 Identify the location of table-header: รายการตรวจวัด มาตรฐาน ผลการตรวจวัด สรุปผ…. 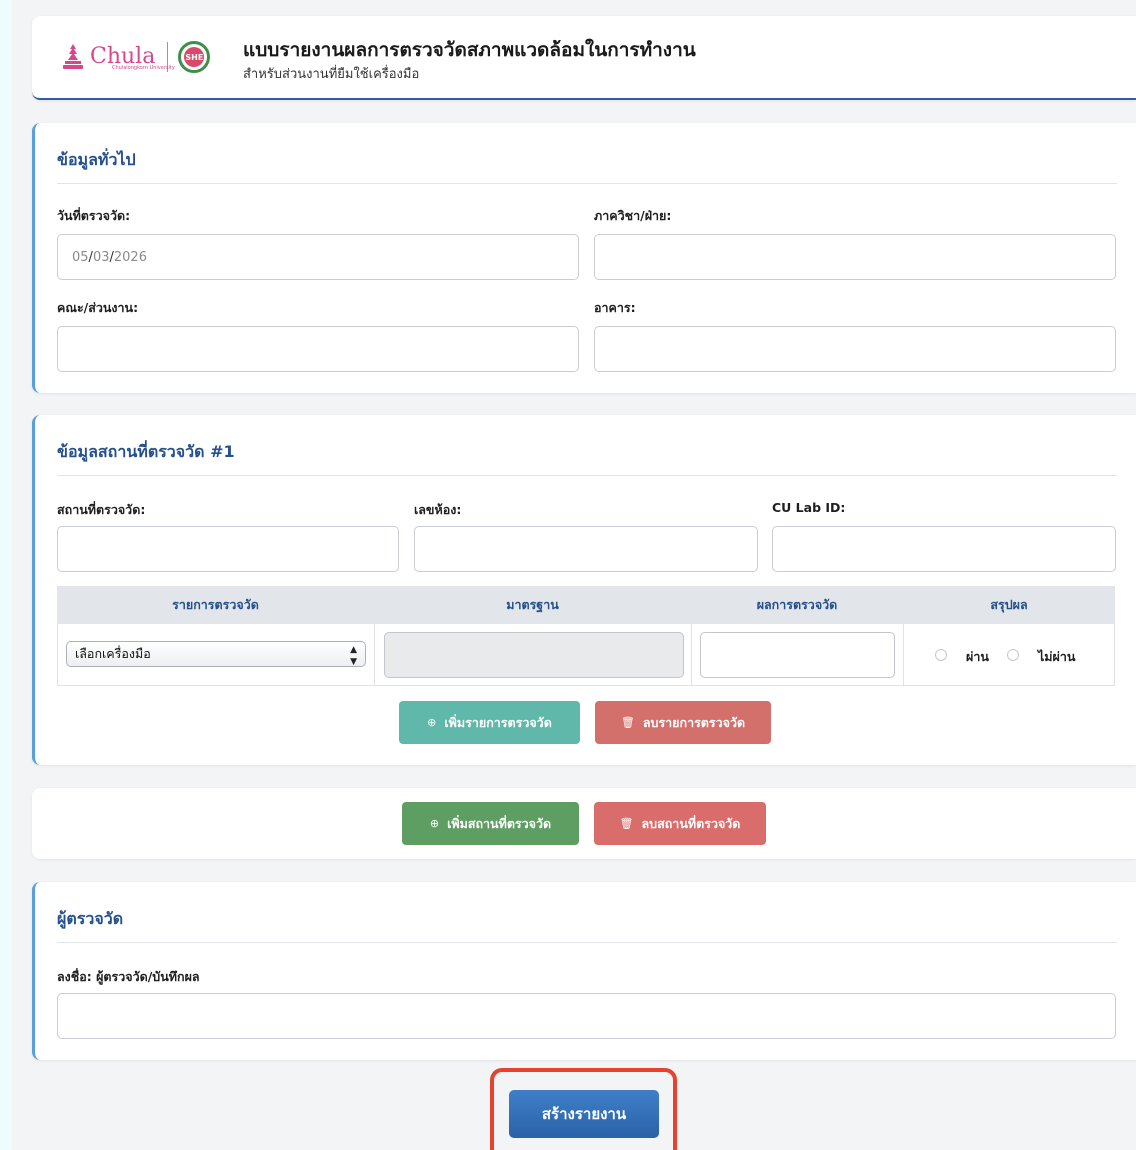
(586, 605).